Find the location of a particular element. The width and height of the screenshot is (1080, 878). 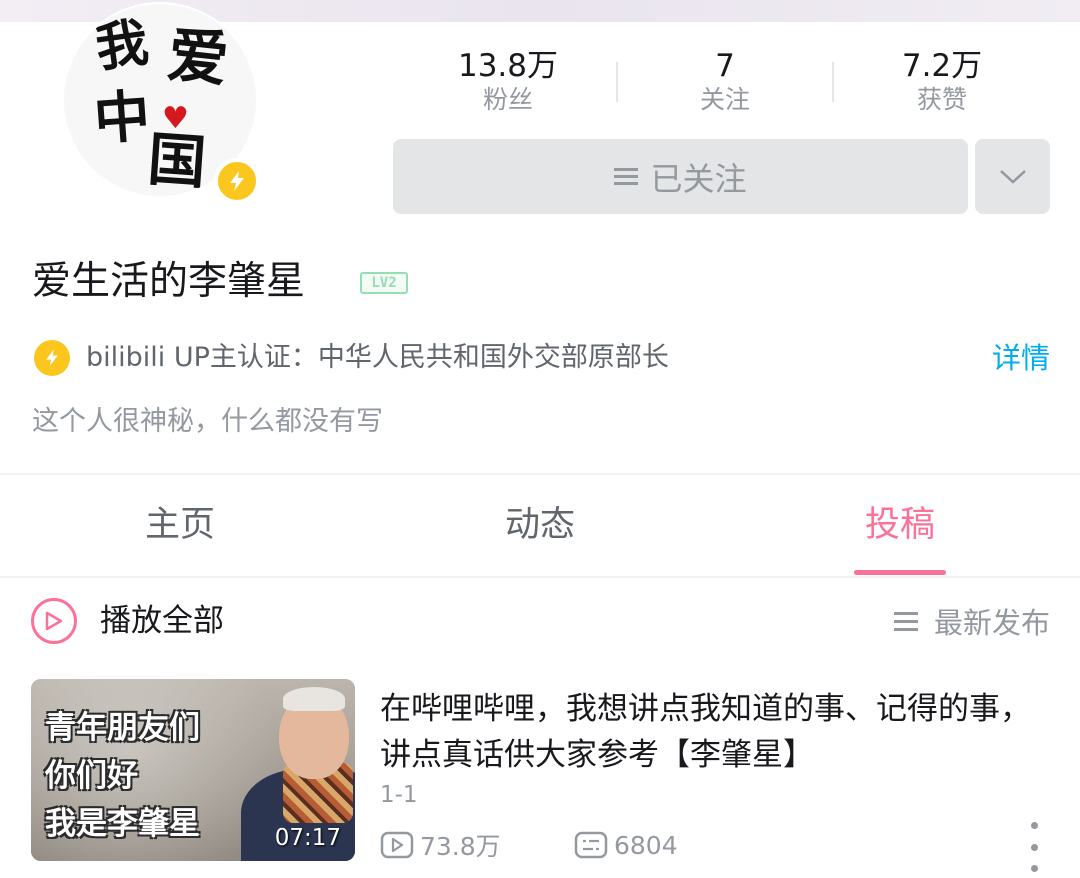

video-danmaku: 6804 is located at coordinates (626, 845).